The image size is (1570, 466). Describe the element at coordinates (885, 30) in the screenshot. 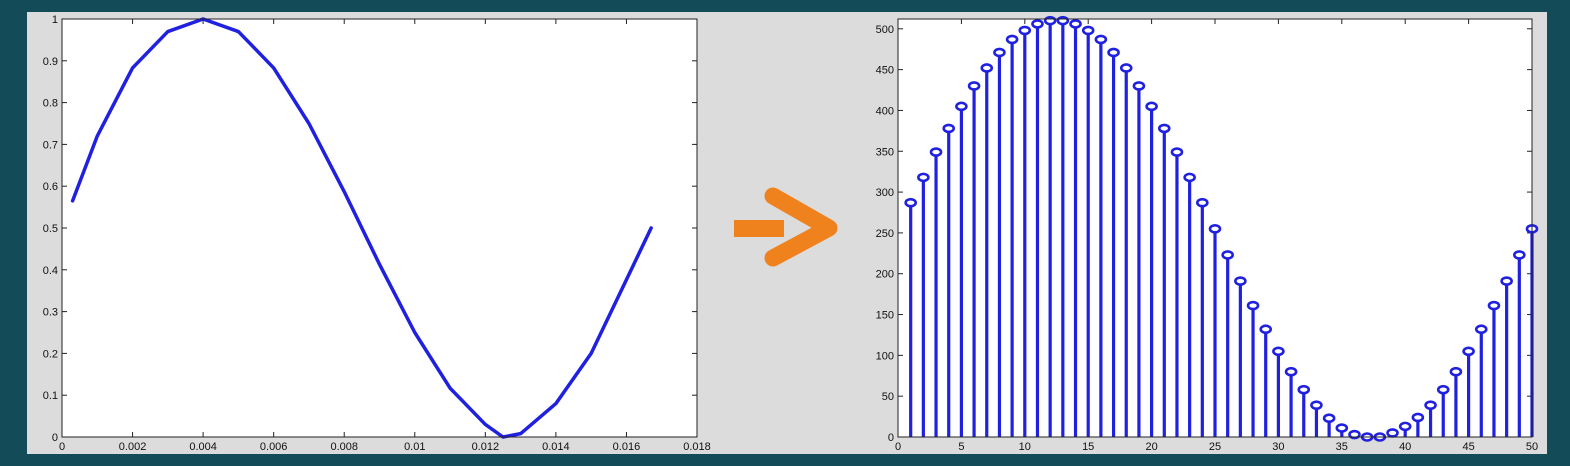

I see `y-tick-label: 500` at that location.